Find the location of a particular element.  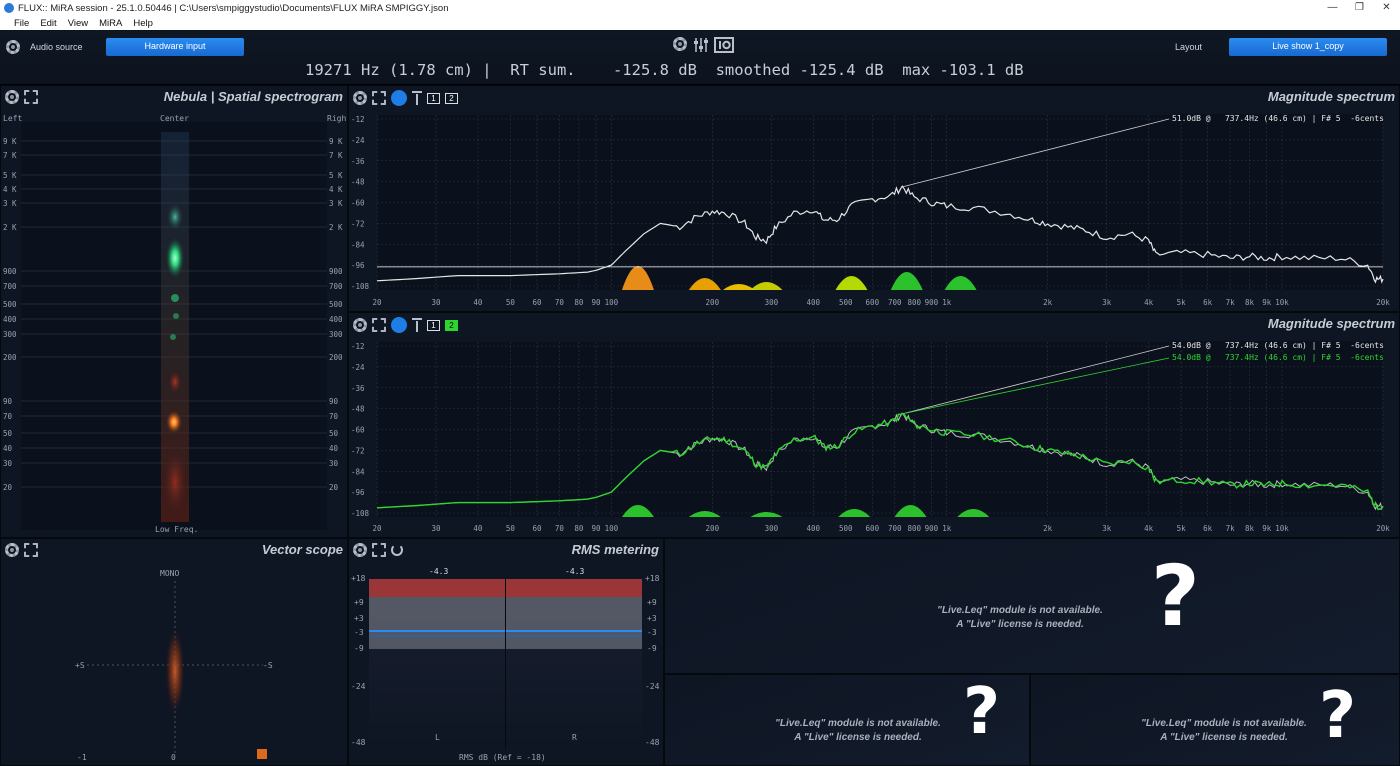

nebula-freq-label-right: 200 is located at coordinates (336, 357).